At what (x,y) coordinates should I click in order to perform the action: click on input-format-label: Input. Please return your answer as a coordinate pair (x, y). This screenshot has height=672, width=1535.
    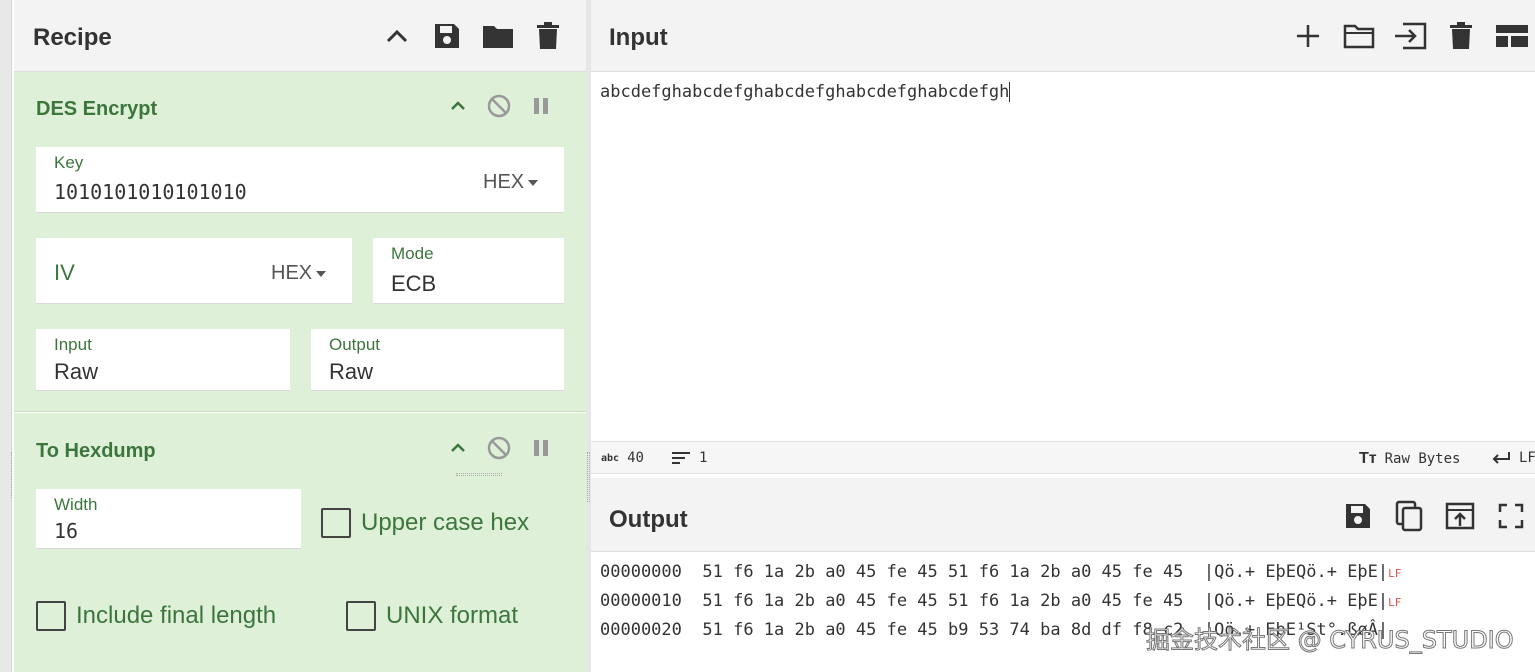
    Looking at the image, I should click on (73, 344).